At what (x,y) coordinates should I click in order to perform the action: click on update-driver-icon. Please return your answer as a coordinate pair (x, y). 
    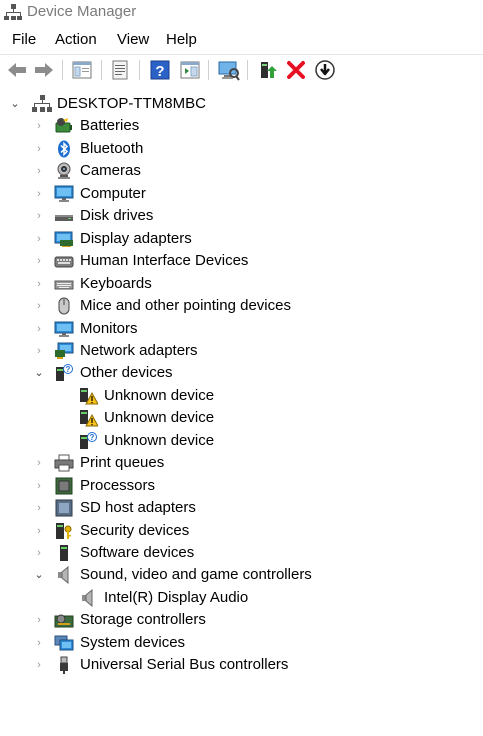
    Looking at the image, I should click on (268, 70).